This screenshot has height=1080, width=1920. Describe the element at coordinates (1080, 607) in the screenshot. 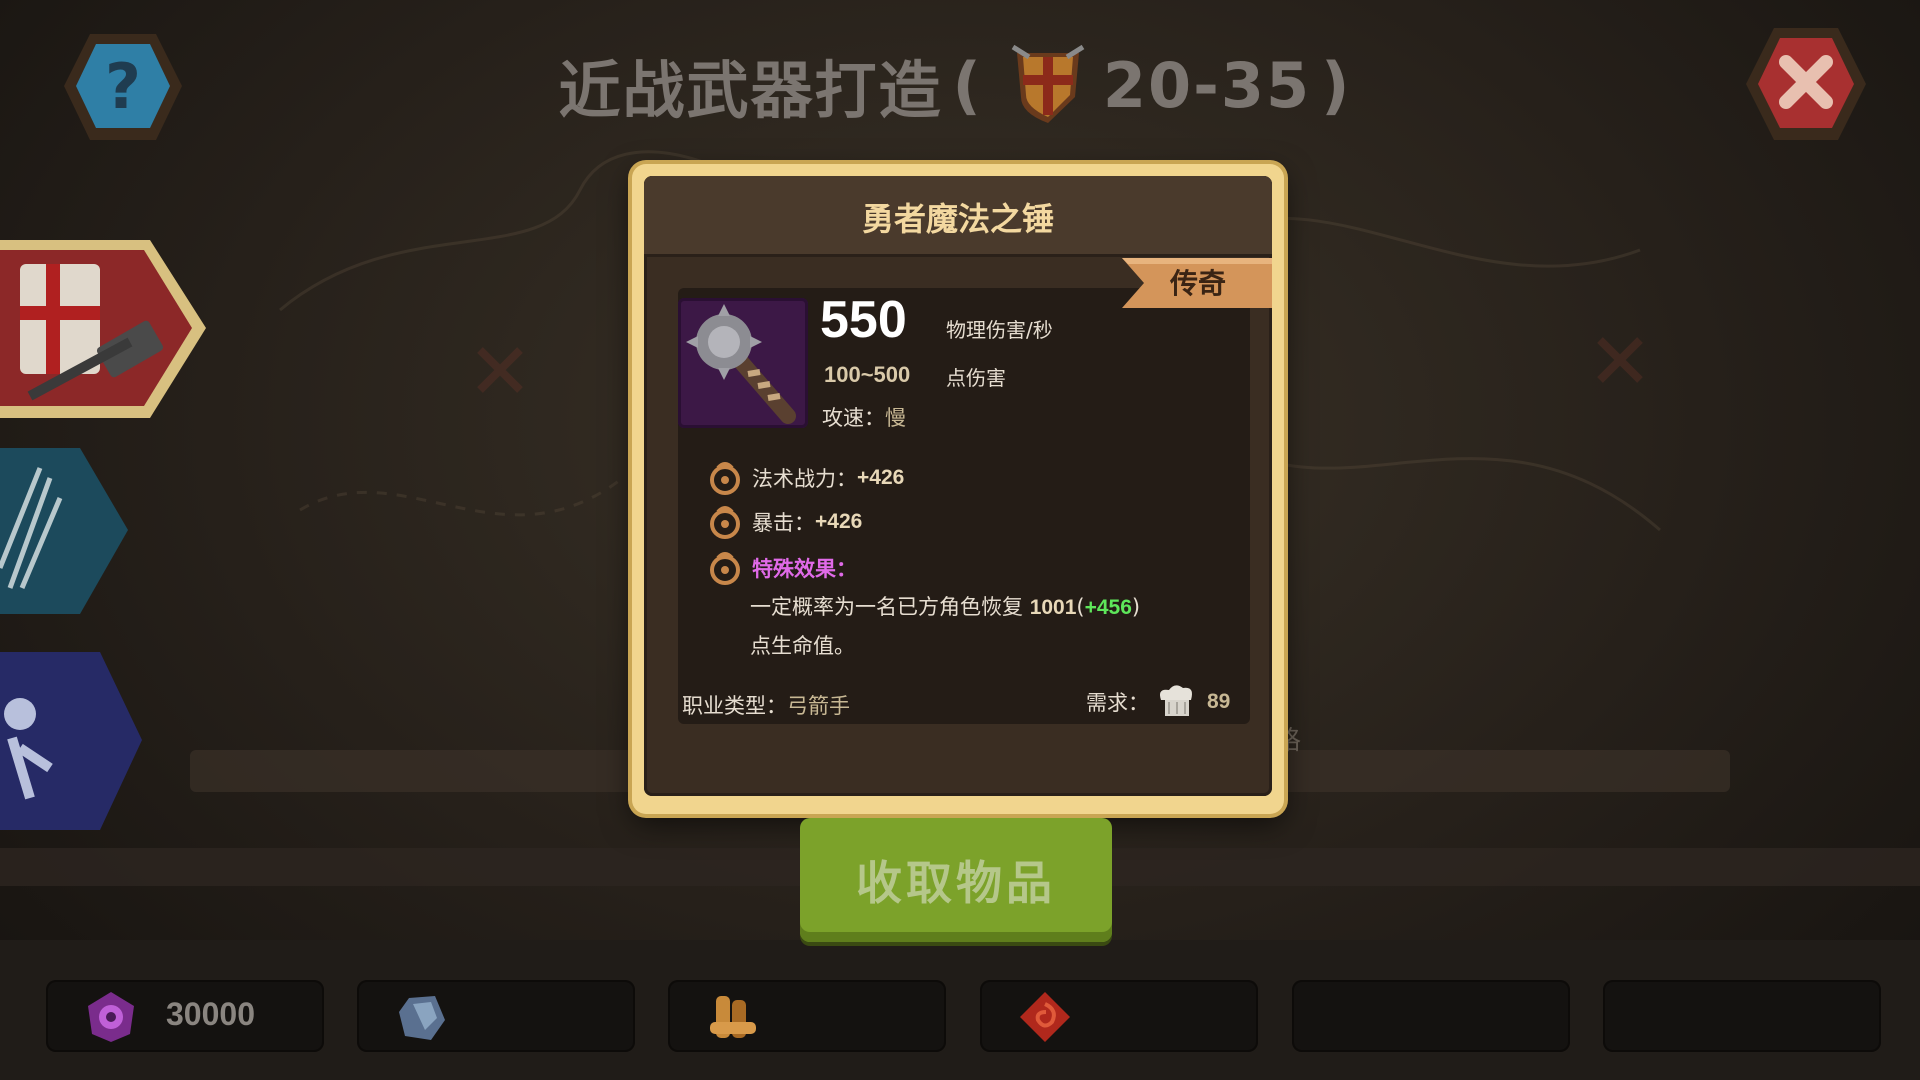

I see `special-open-paren: (` at that location.